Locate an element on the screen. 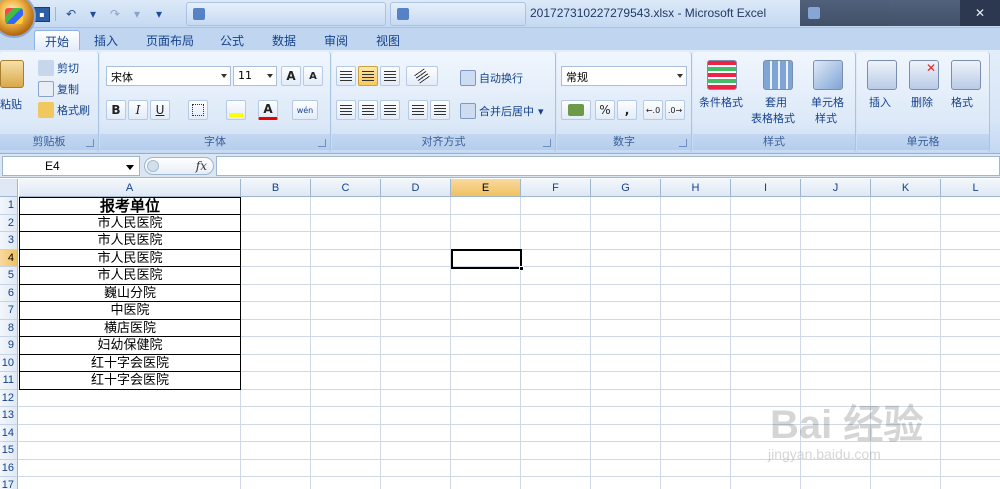  grow-font-button: A is located at coordinates (291, 76).